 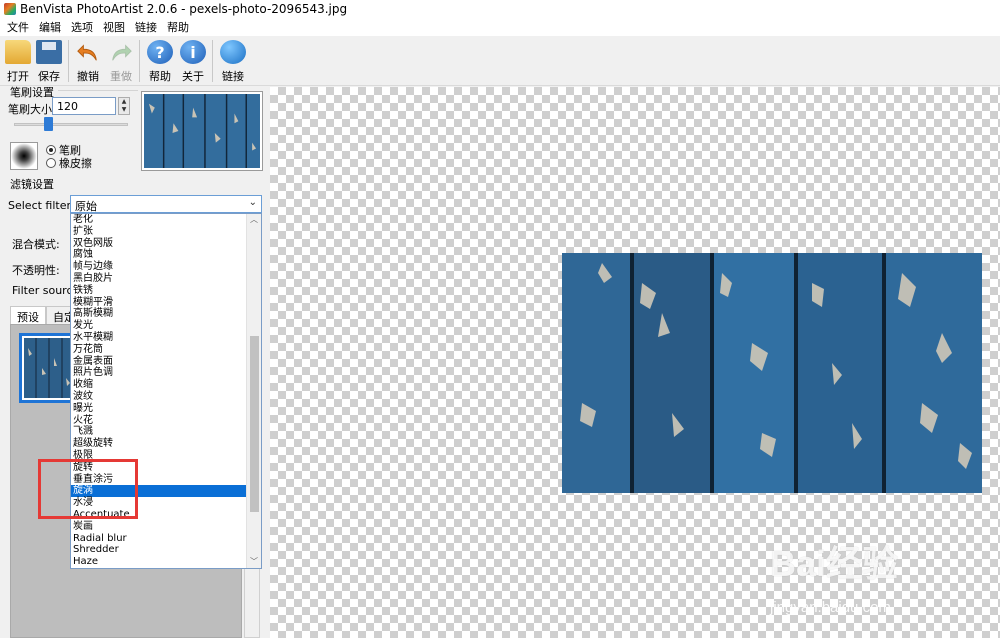 What do you see at coordinates (159, 220) in the screenshot?
I see `filter-option: 老化` at bounding box center [159, 220].